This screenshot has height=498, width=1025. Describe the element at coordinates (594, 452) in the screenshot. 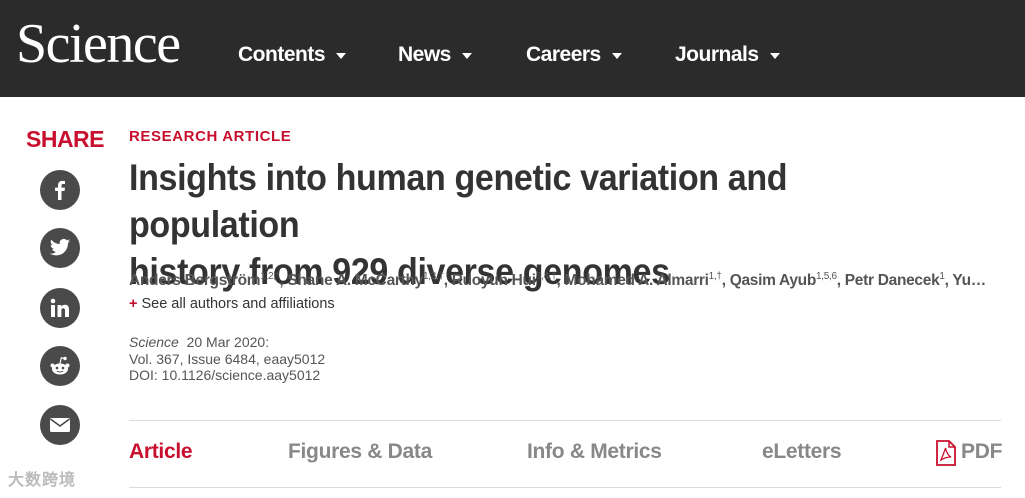

I see `tab-info-metrics: Info & Metrics` at that location.